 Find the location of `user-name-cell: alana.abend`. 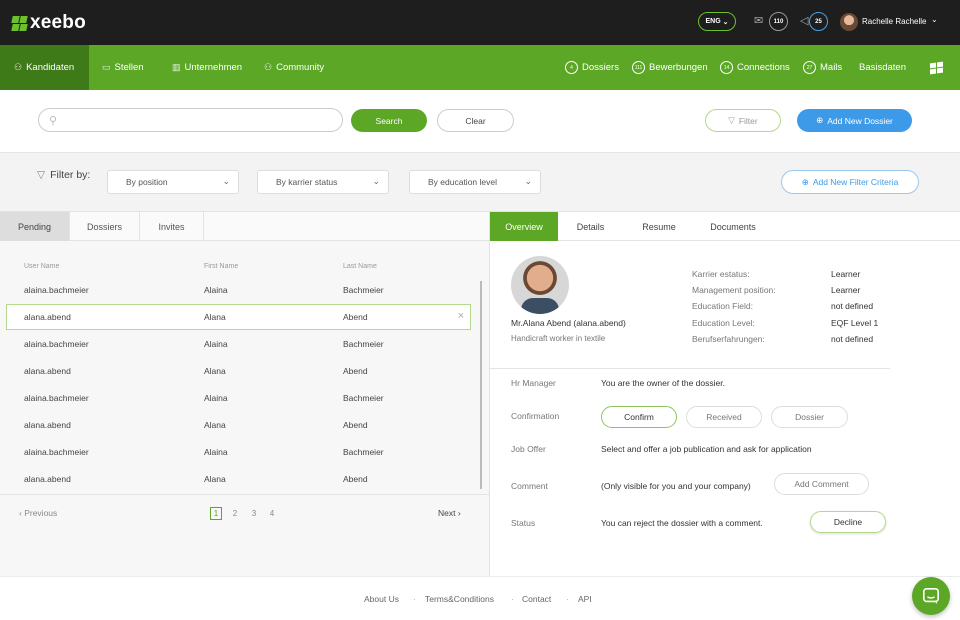

user-name-cell: alana.abend is located at coordinates (47, 371).